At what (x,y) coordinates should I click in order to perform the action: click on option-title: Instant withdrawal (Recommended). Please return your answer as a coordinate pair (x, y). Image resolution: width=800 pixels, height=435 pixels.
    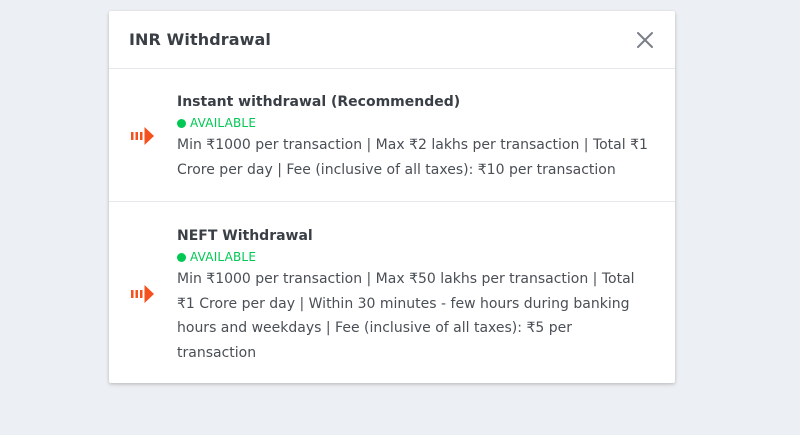
    Looking at the image, I should click on (319, 102).